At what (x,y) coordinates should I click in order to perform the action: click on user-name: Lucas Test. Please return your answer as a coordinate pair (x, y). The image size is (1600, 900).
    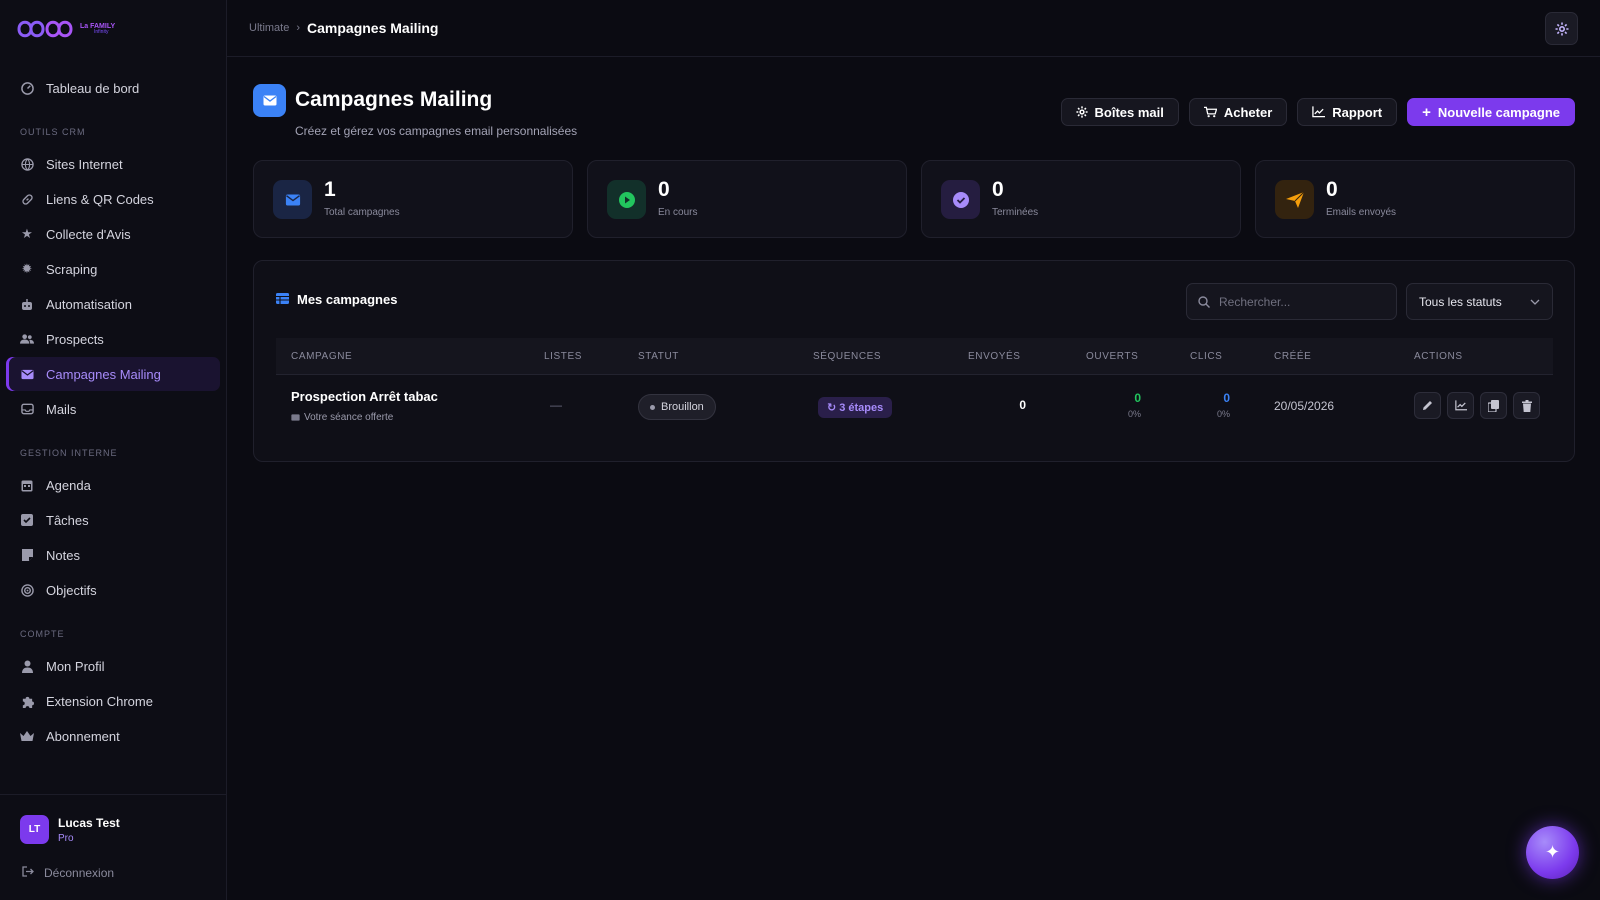
    Looking at the image, I should click on (89, 822).